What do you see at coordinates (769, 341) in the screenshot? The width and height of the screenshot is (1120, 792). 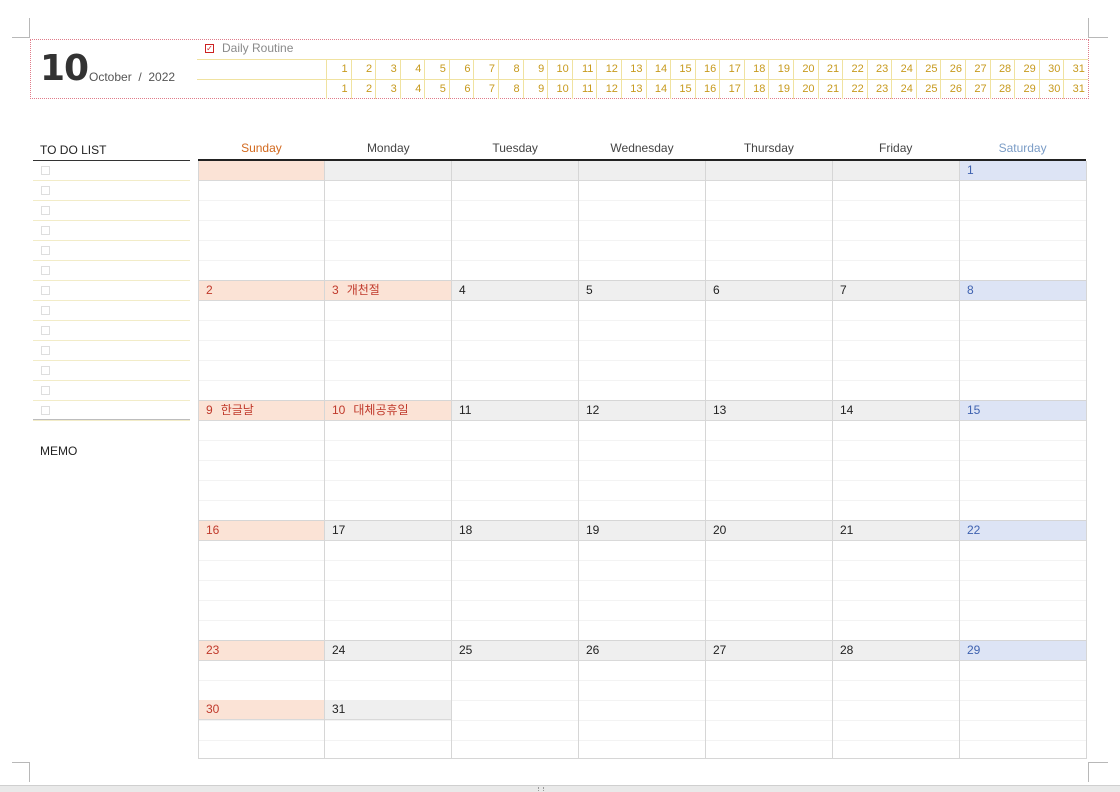 I see `calendar-day-cell: 6` at bounding box center [769, 341].